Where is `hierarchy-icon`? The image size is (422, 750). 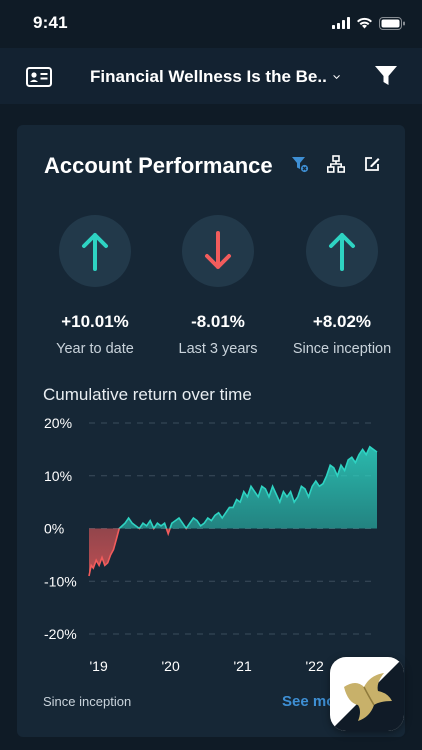
hierarchy-icon is located at coordinates (336, 164).